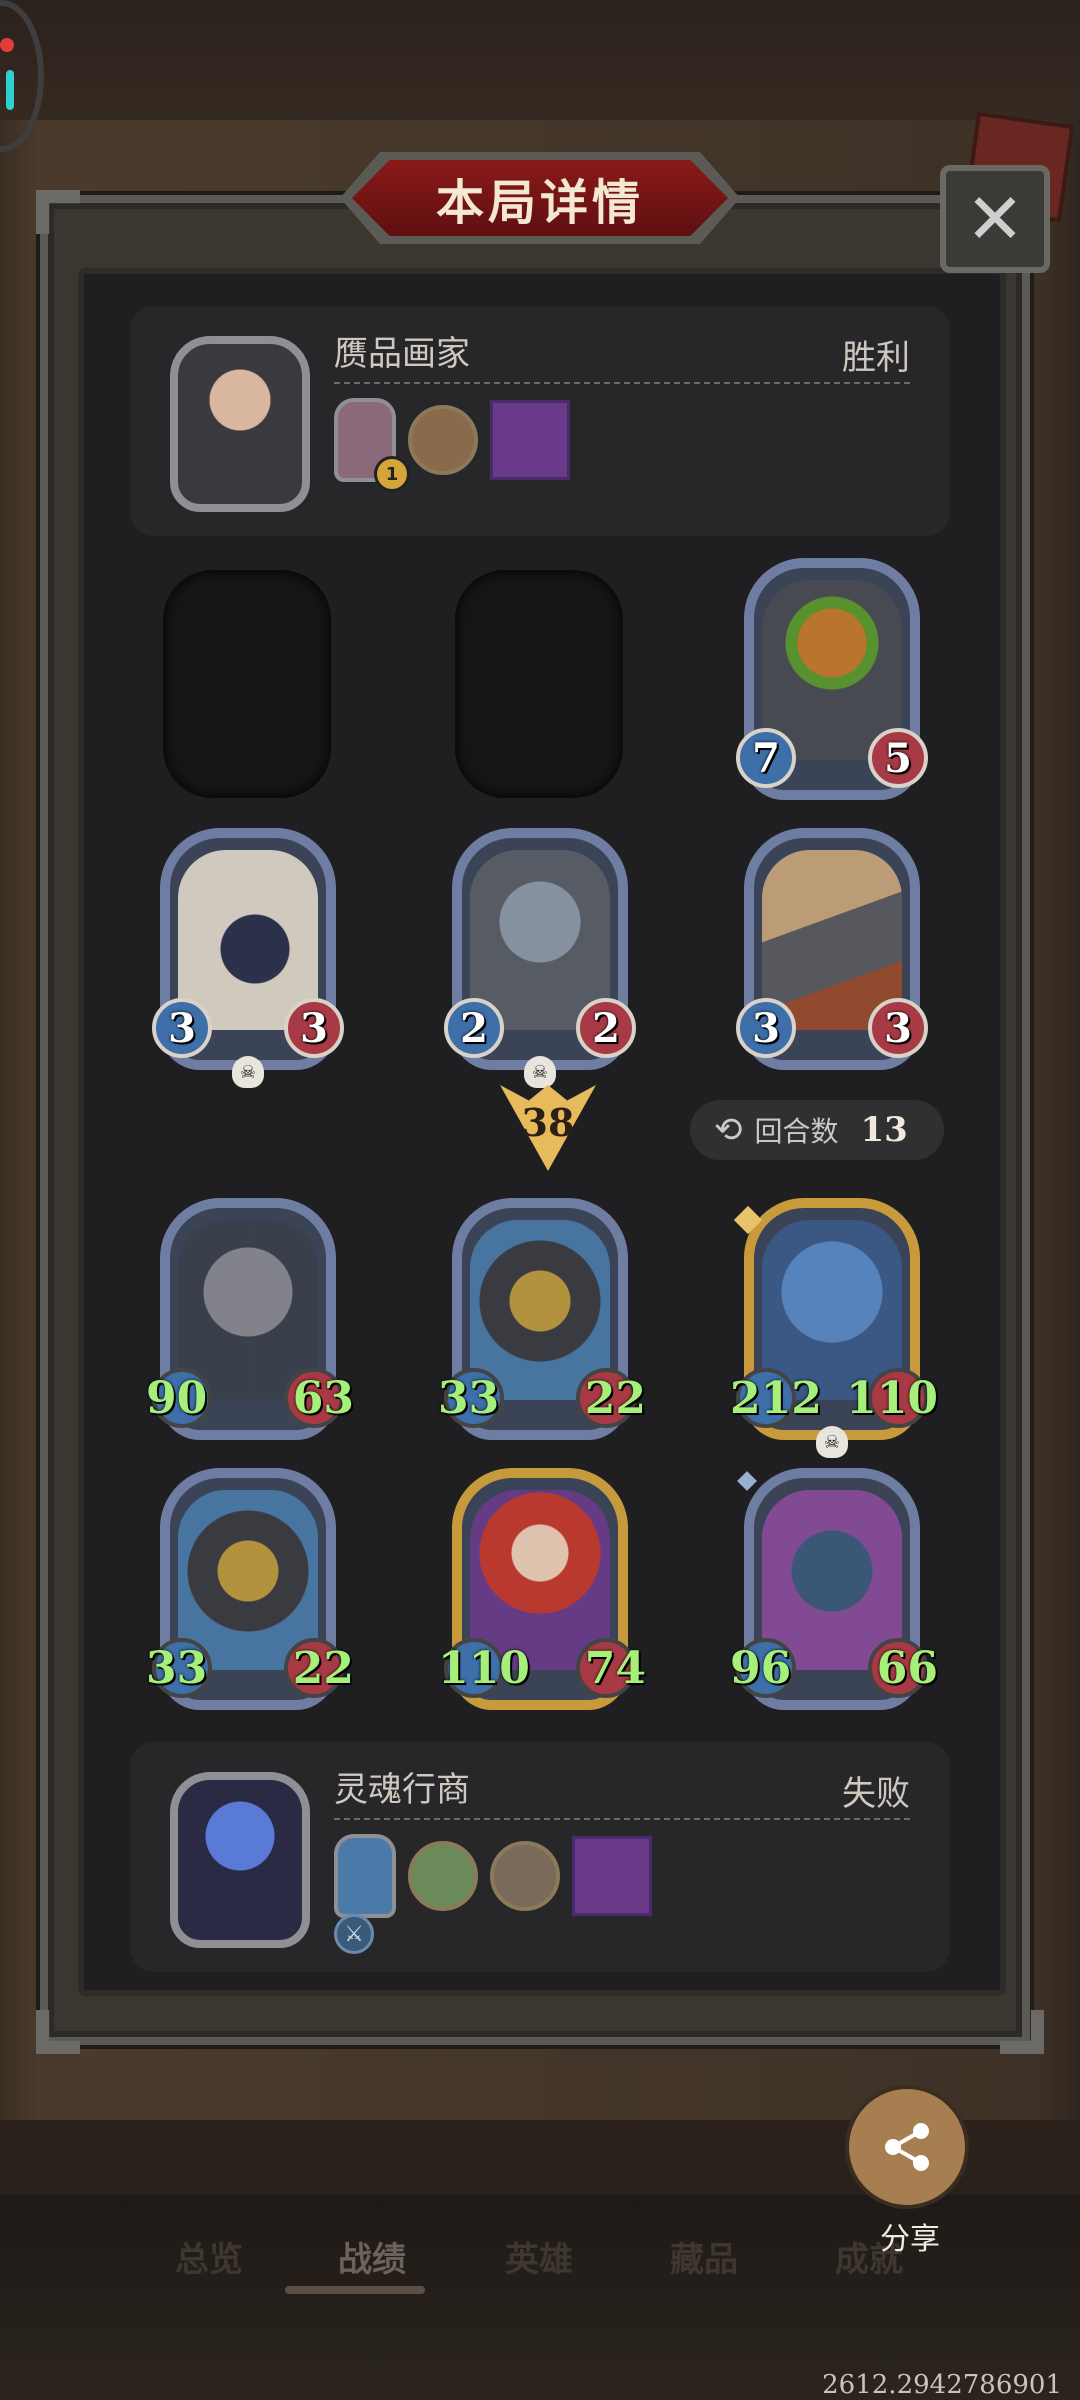  I want to click on damage-value: 38, so click(548, 1122).